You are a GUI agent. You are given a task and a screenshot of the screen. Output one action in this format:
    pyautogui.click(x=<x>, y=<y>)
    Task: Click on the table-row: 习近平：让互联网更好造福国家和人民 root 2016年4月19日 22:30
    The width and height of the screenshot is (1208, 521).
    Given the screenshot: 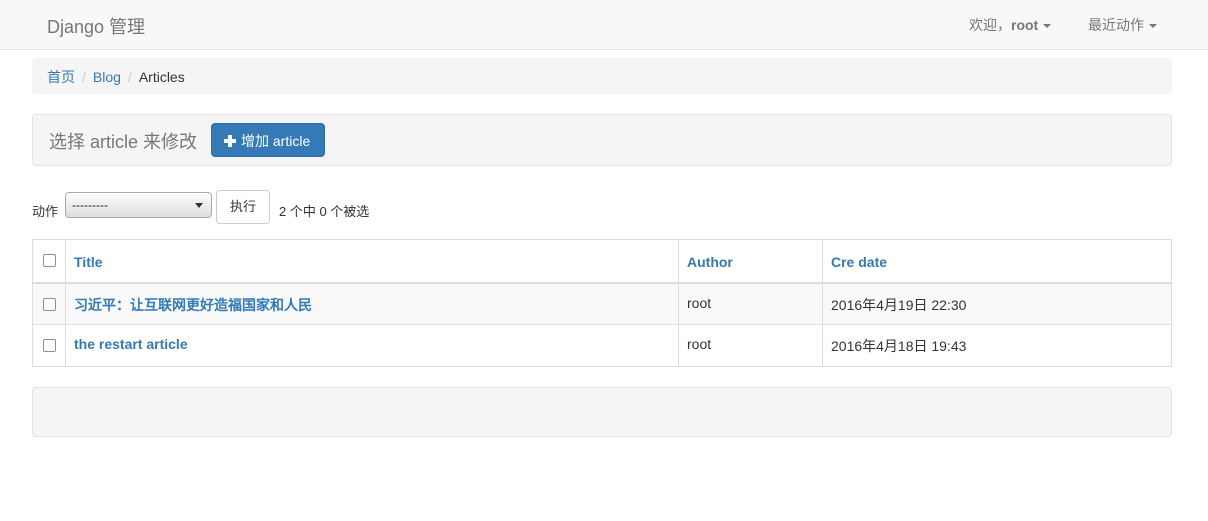 What is the action you would take?
    pyautogui.click(x=602, y=303)
    